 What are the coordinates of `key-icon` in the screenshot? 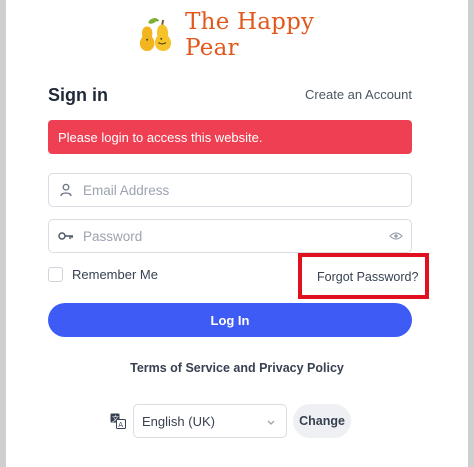 It's located at (66, 236).